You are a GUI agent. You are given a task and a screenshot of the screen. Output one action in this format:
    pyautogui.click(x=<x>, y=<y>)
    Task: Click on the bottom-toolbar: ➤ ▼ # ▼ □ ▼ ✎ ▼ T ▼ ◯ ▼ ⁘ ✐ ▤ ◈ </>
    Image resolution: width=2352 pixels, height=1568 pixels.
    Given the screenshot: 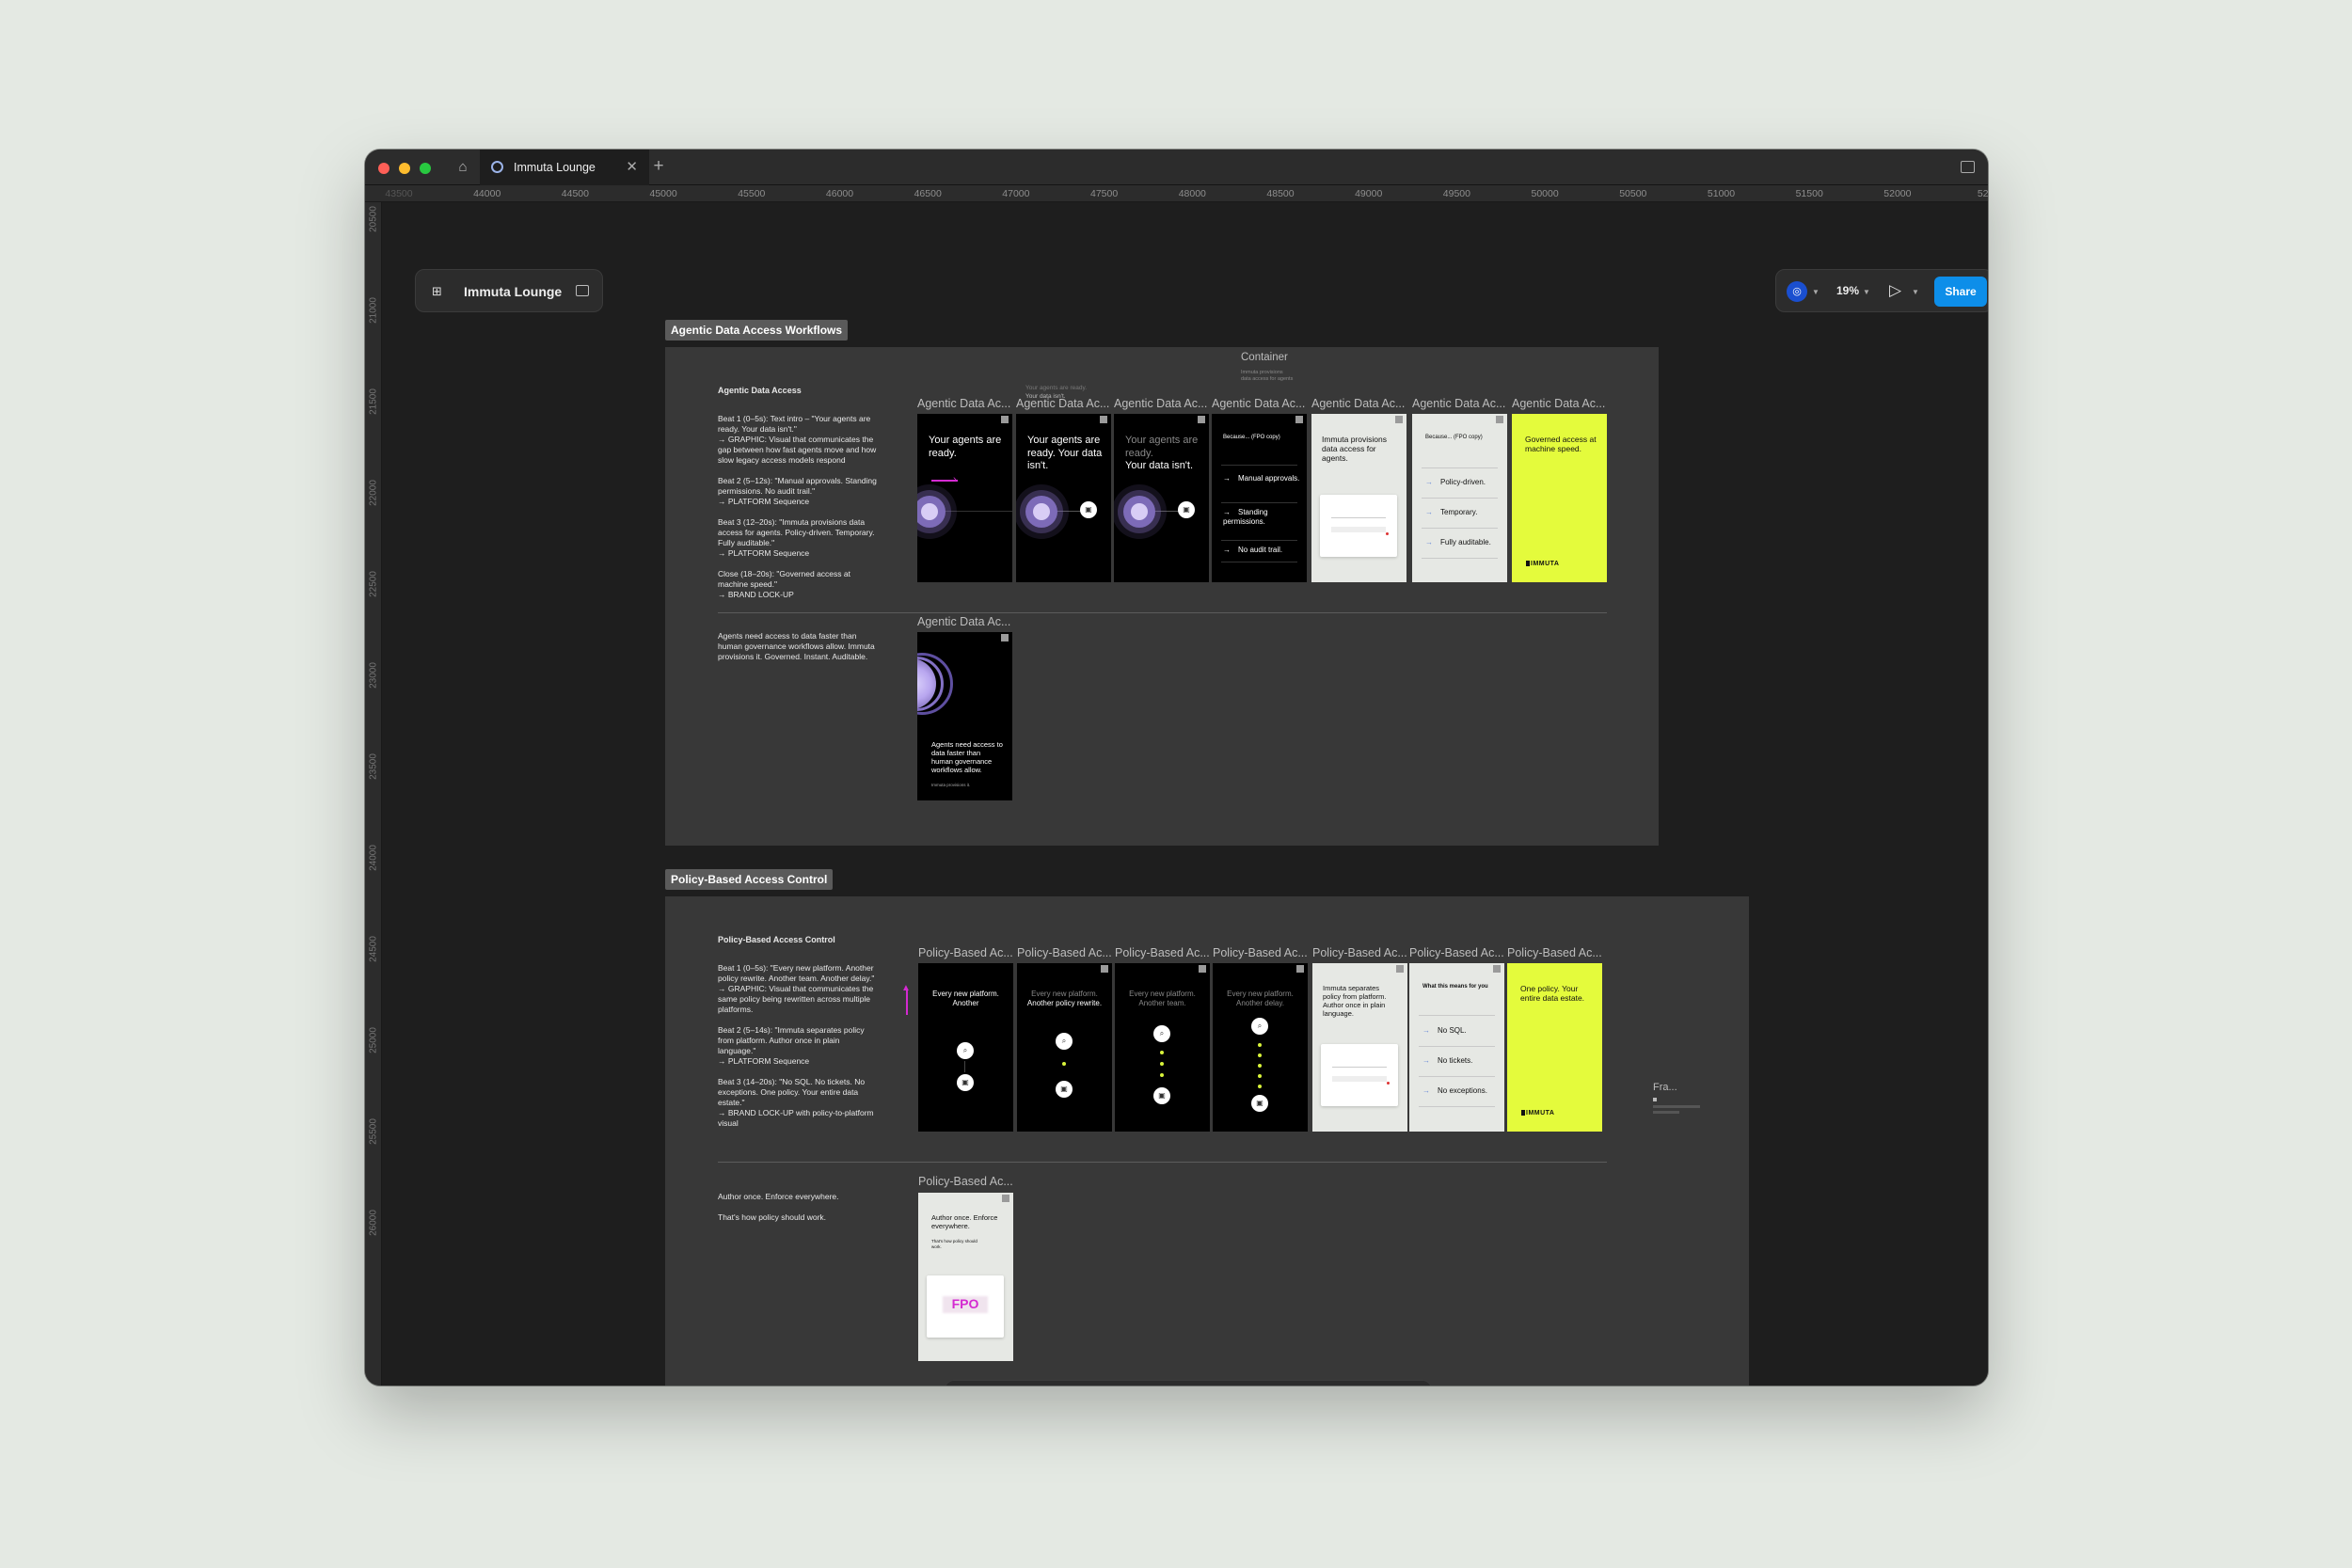 What is the action you would take?
    pyautogui.click(x=1188, y=1383)
    